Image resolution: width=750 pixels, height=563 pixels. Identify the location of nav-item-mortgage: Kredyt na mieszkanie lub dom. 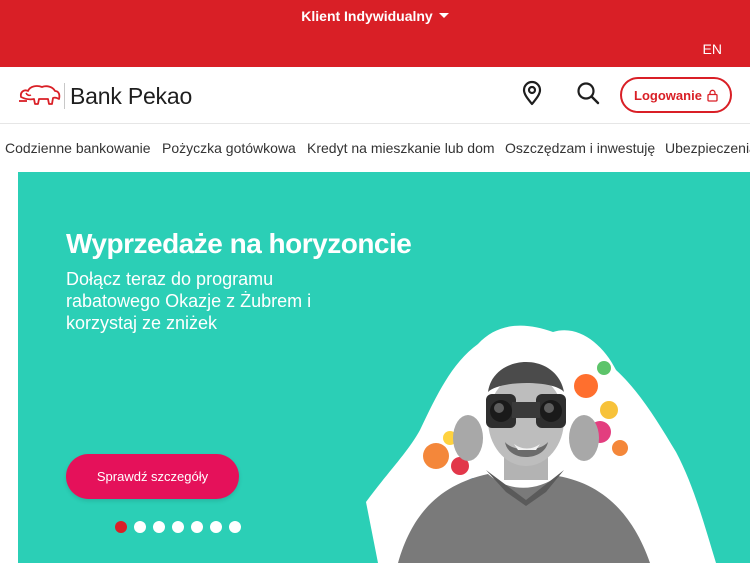
(401, 148).